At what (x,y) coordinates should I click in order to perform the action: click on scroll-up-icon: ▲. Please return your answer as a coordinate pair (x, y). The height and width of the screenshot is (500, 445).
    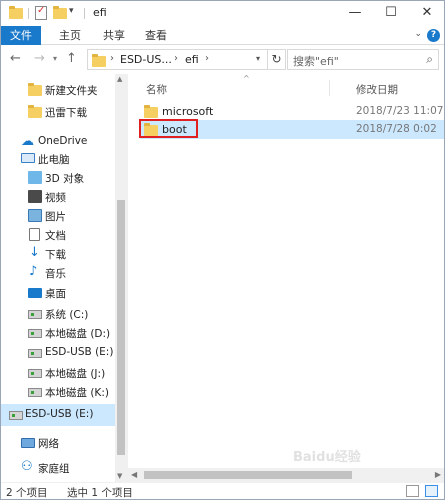
    Looking at the image, I should click on (119, 79).